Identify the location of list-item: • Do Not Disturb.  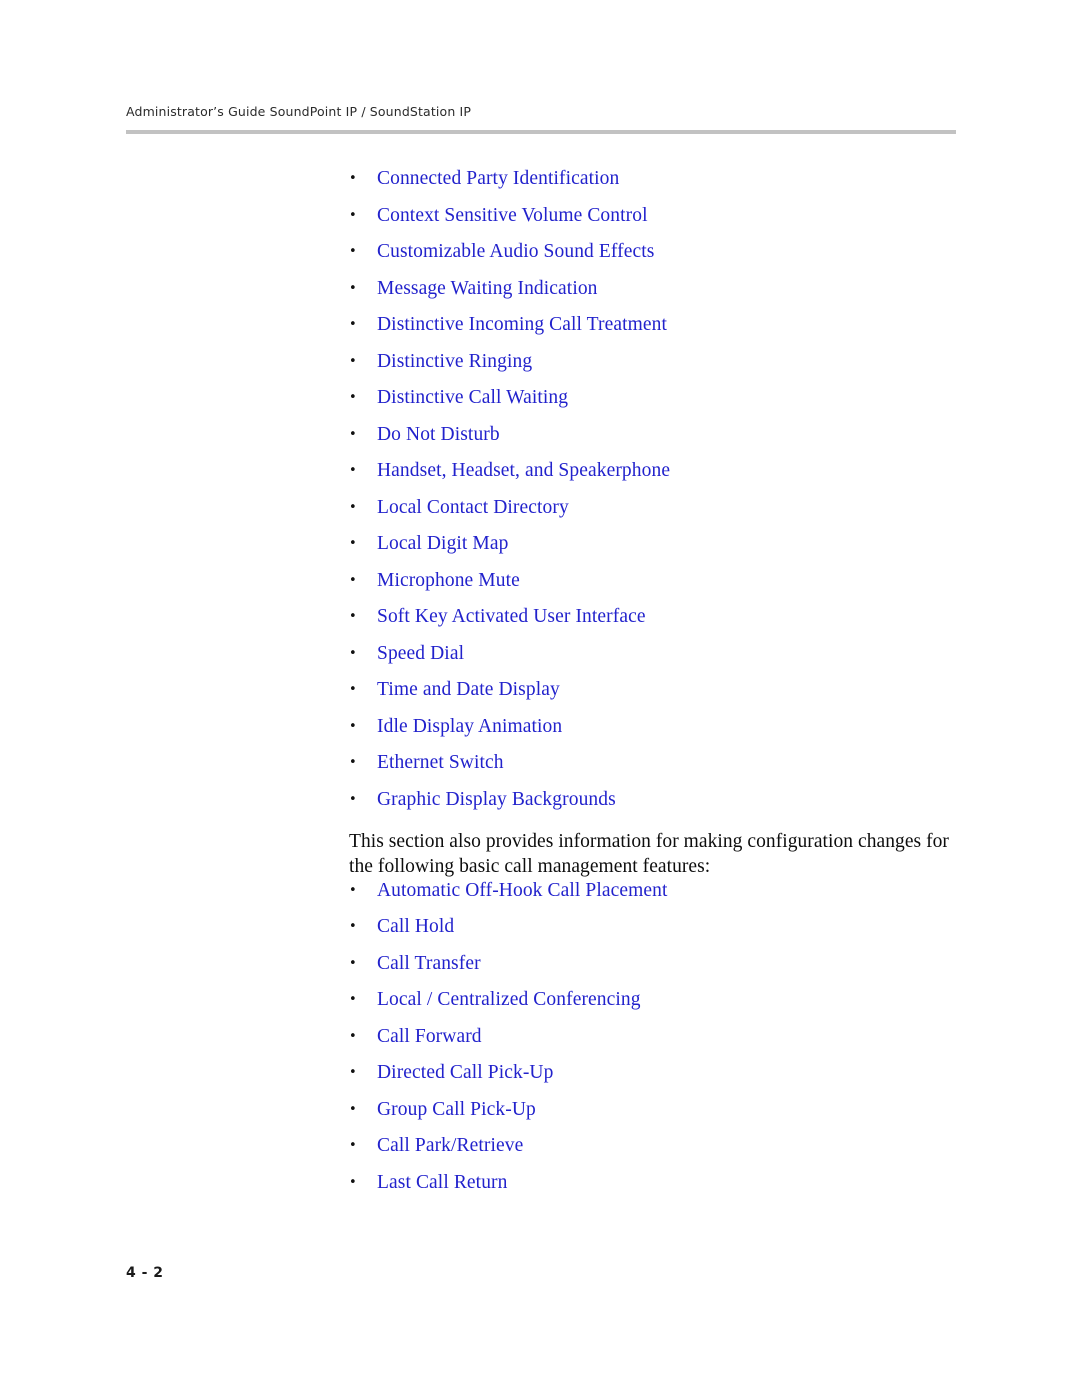
(669, 435).